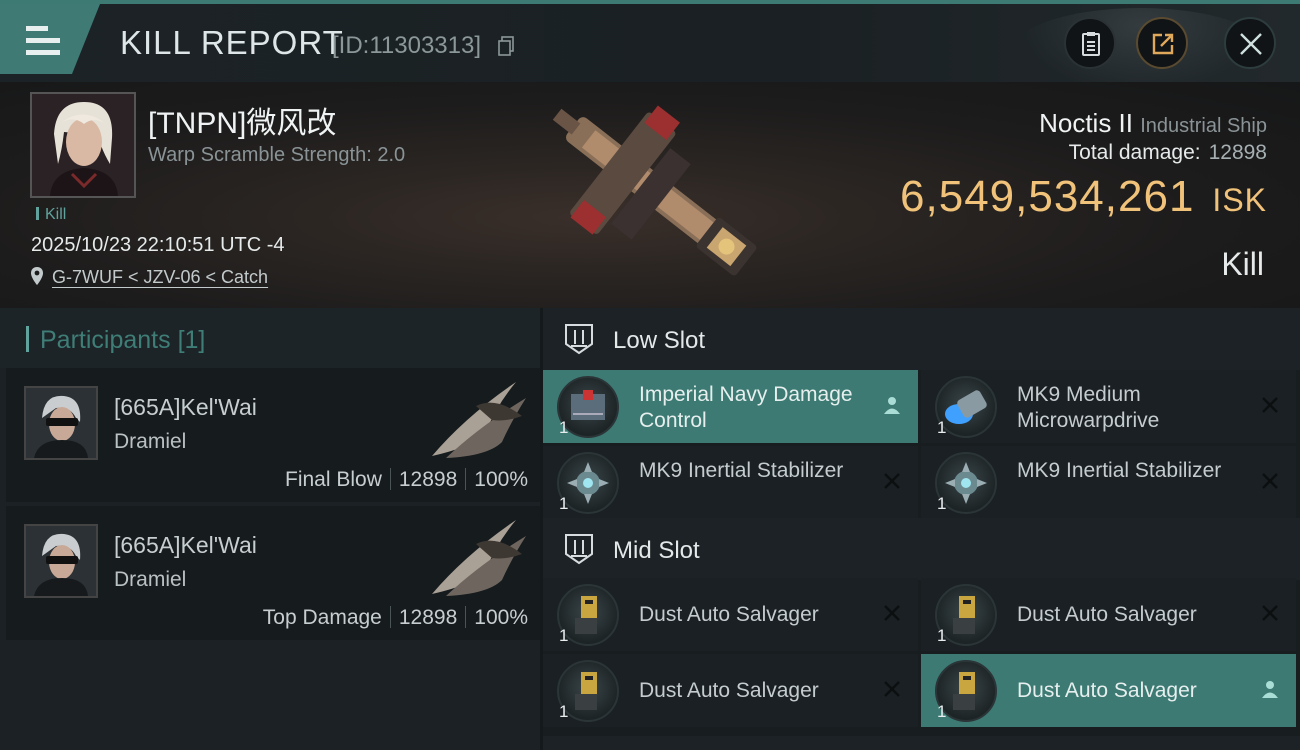 The image size is (1300, 750). I want to click on share-icon, so click(1163, 44).